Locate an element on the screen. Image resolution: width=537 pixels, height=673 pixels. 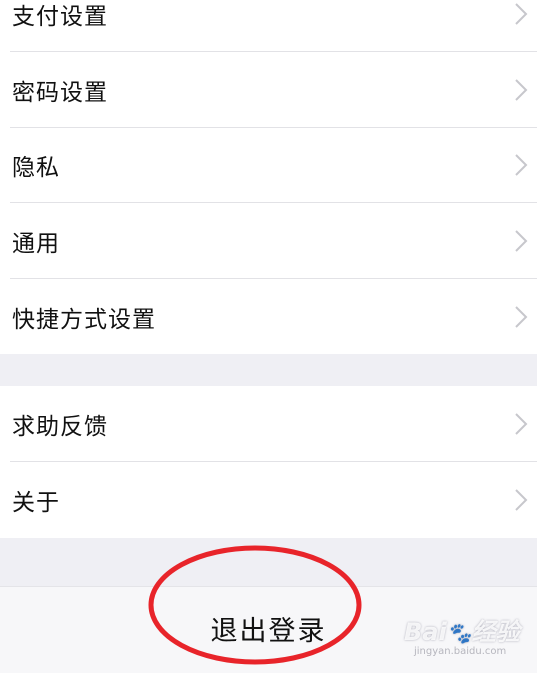
row-label: 求助反馈 is located at coordinates (60, 427).